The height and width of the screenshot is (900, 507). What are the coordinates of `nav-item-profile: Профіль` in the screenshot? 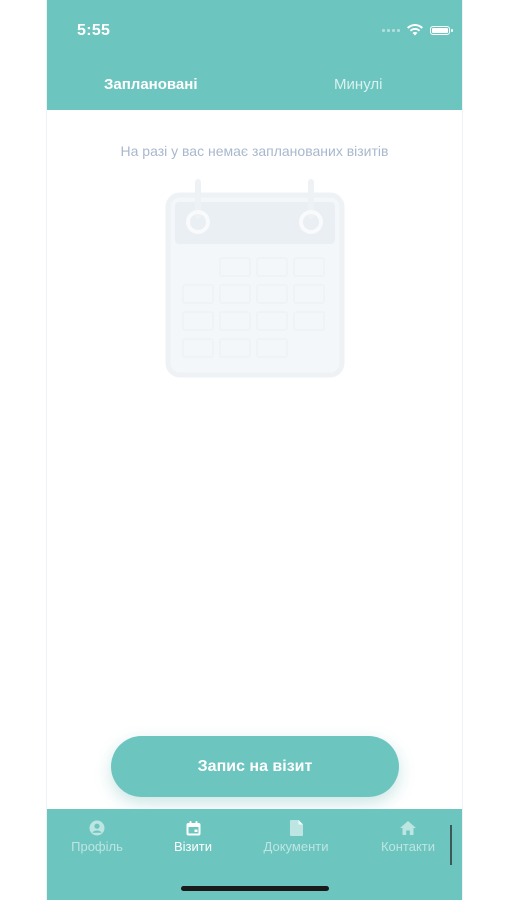 It's located at (97, 836).